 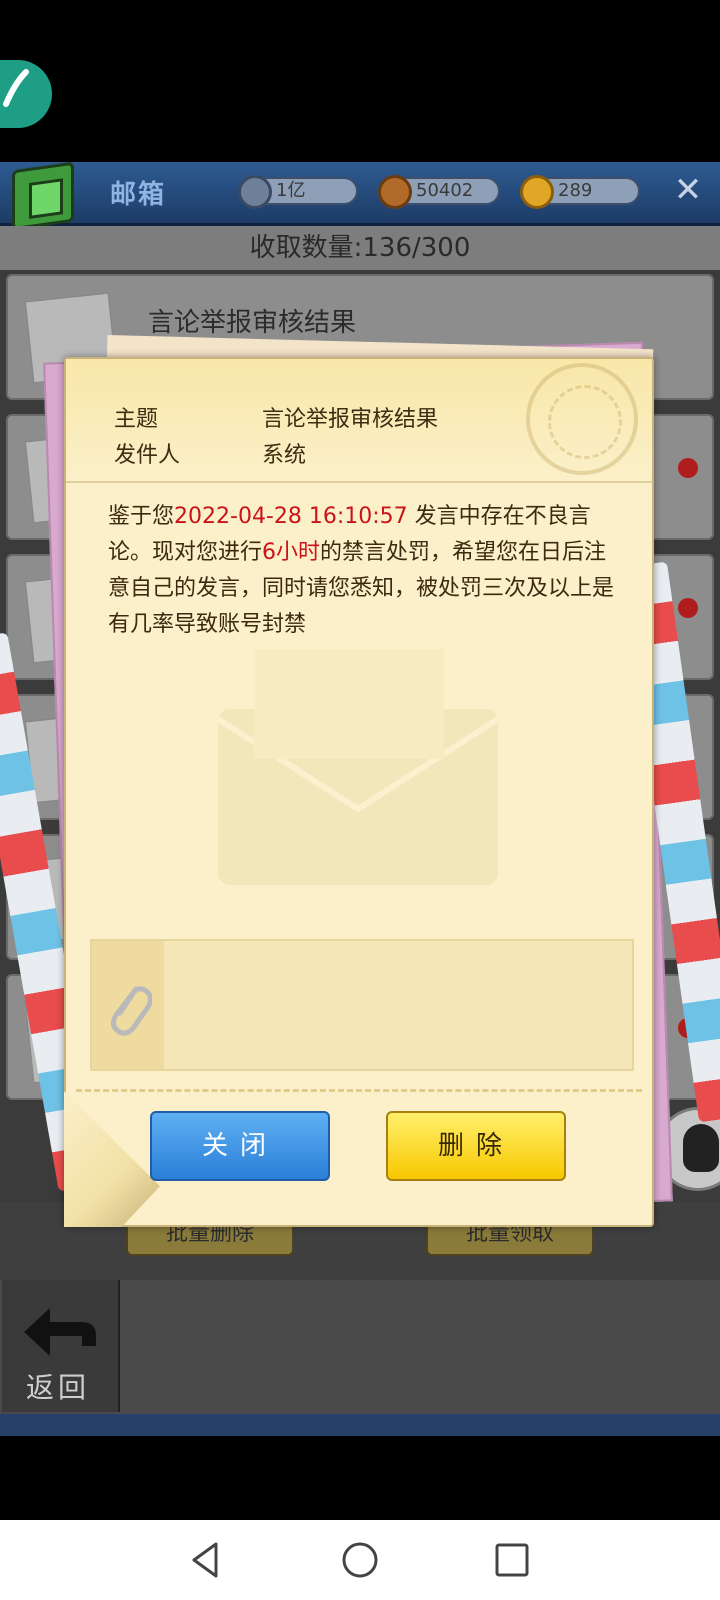 What do you see at coordinates (240, 1146) in the screenshot?
I see `close-button: 关闭` at bounding box center [240, 1146].